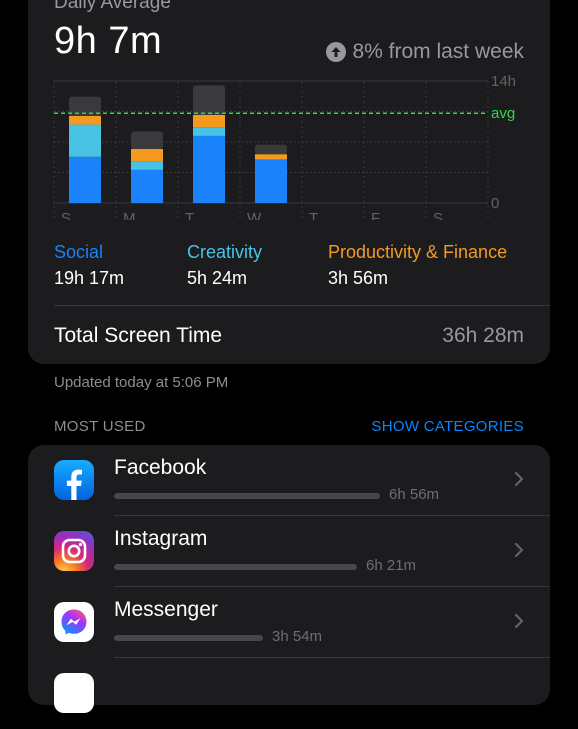  I want to click on app-row-instagram: Instagram 6h 21m, so click(289, 551).